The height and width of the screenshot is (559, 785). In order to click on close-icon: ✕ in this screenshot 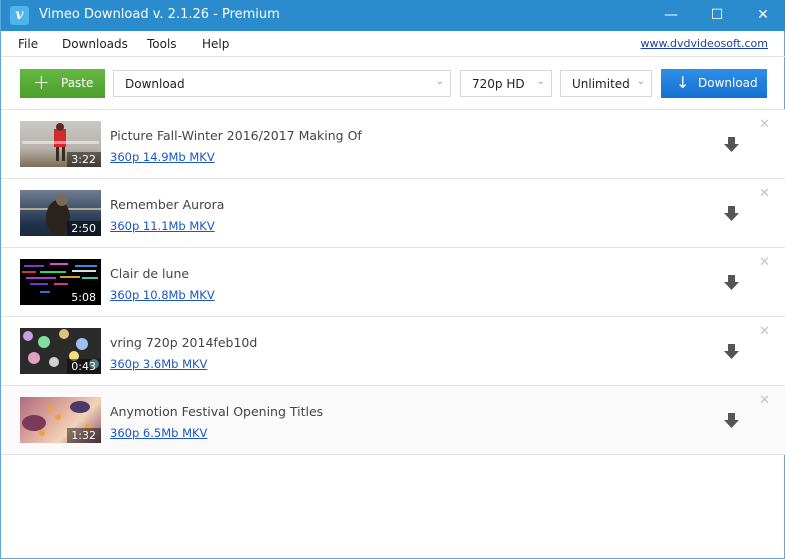, I will do `click(763, 15)`.